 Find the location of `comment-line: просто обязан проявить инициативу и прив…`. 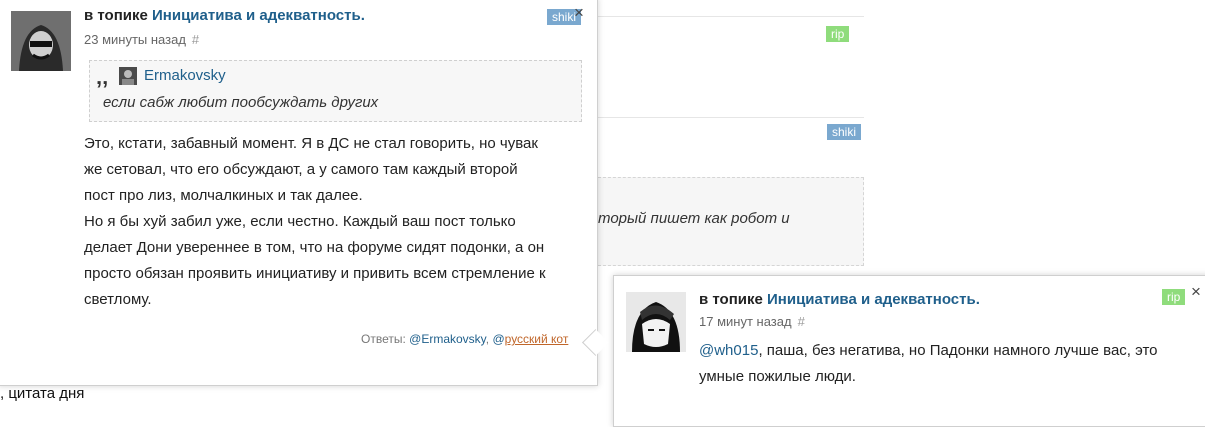

comment-line: просто обязан проявить инициативу и прив… is located at coordinates (315, 273).